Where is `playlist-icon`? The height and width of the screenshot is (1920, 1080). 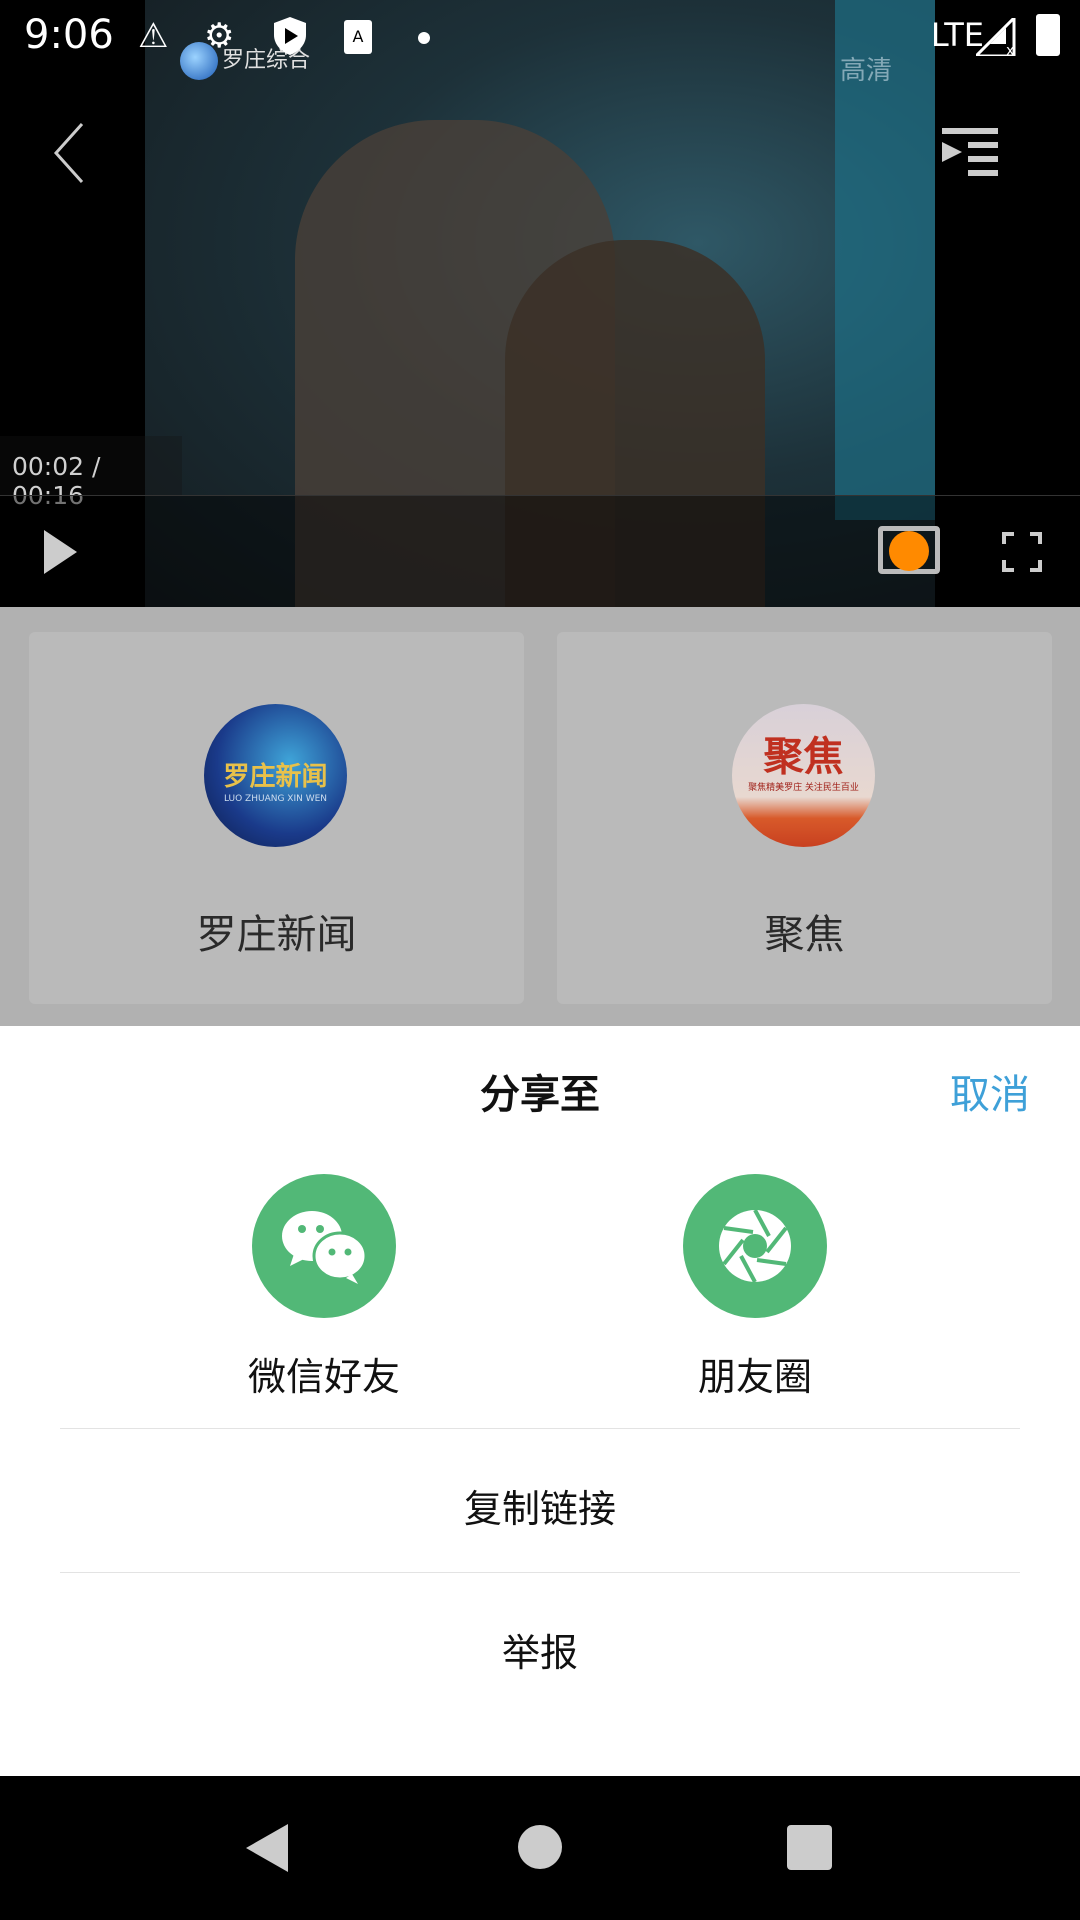 playlist-icon is located at coordinates (969, 152).